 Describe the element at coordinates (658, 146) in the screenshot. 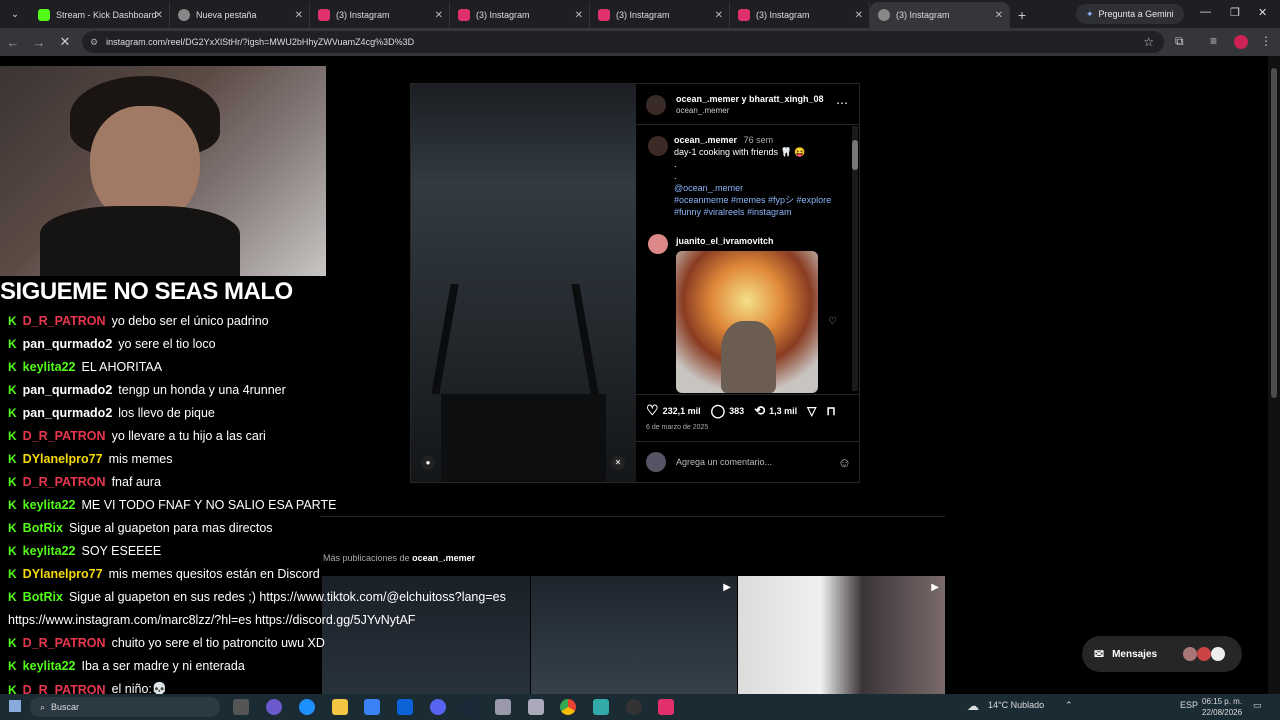

I see `caption-avatar` at that location.